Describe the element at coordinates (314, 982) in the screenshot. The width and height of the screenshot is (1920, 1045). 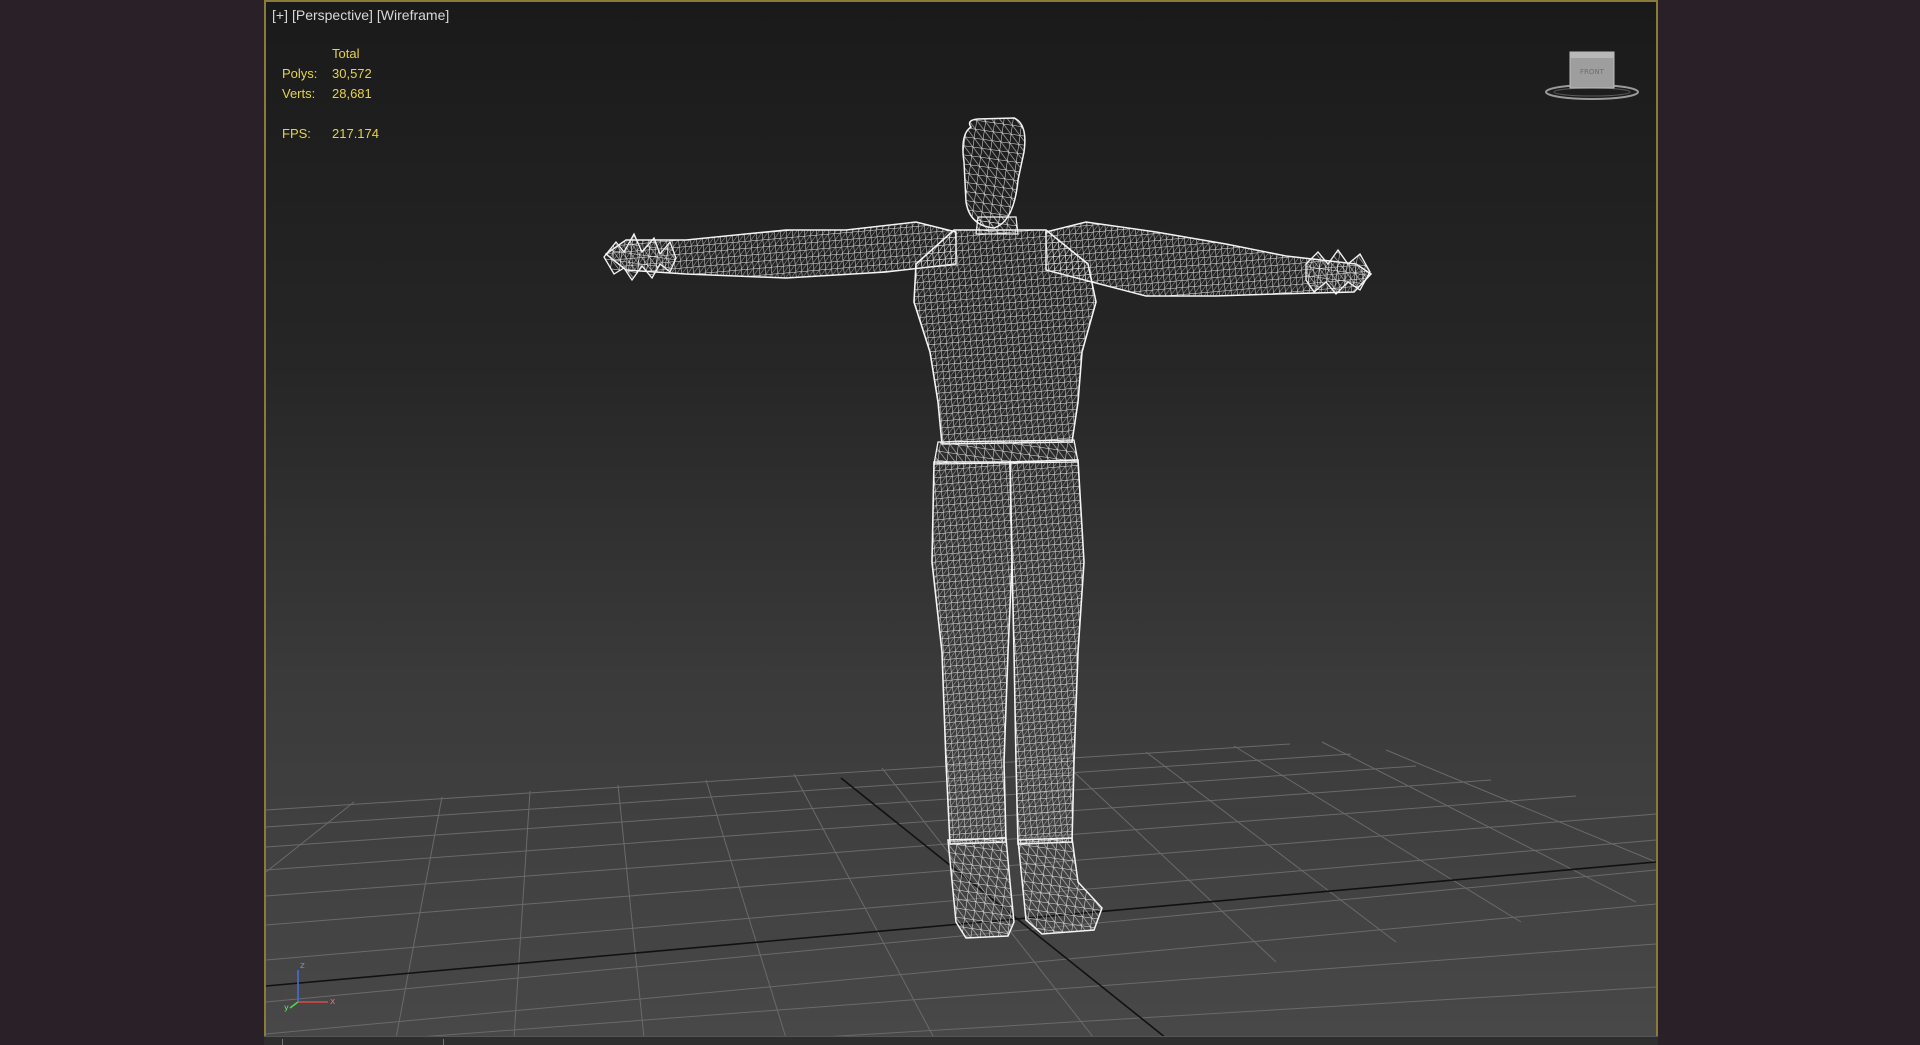
I see `axis-tripod-icon: z x y` at that location.